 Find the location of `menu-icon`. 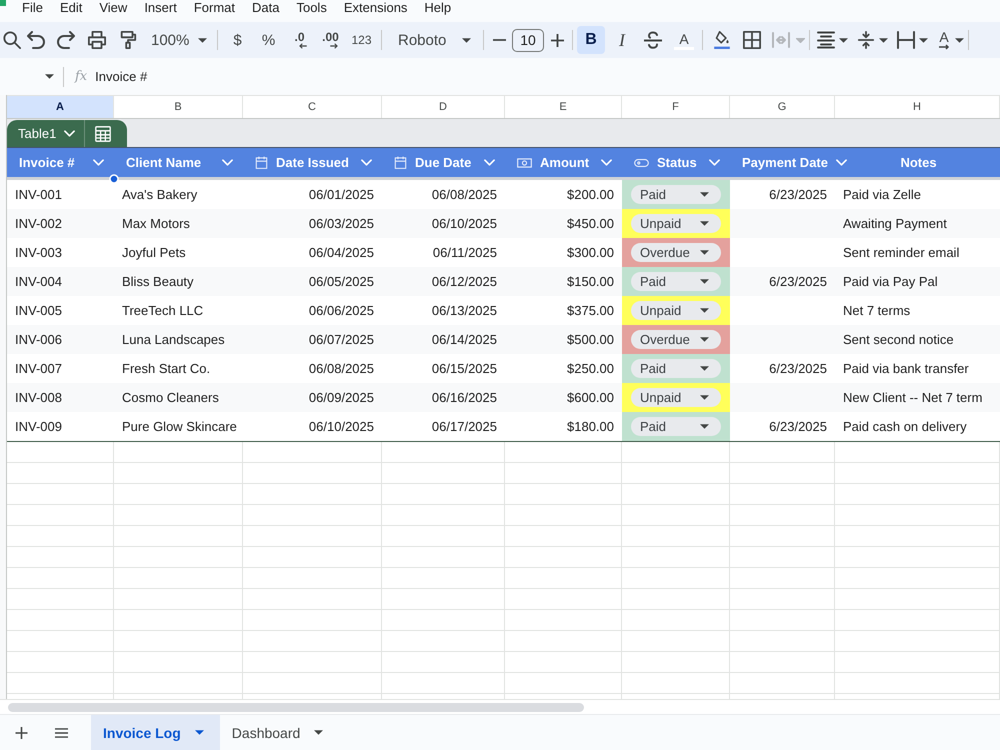

menu-icon is located at coordinates (61, 732).